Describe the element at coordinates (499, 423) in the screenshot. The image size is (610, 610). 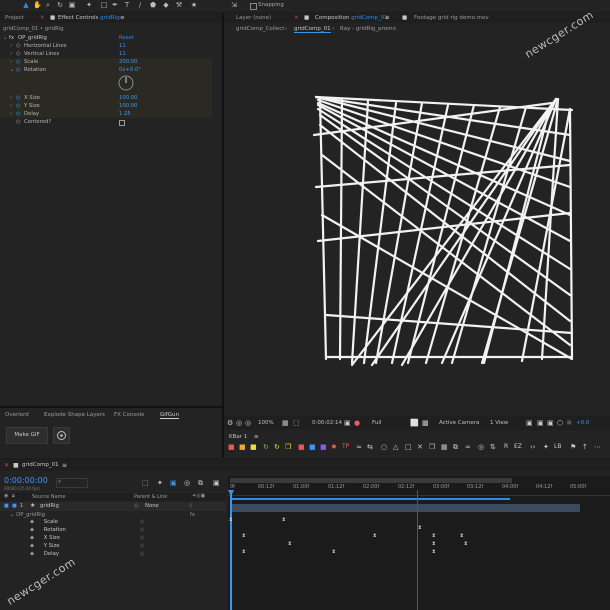
I see `view-layout-dropdown: 1 View` at that location.